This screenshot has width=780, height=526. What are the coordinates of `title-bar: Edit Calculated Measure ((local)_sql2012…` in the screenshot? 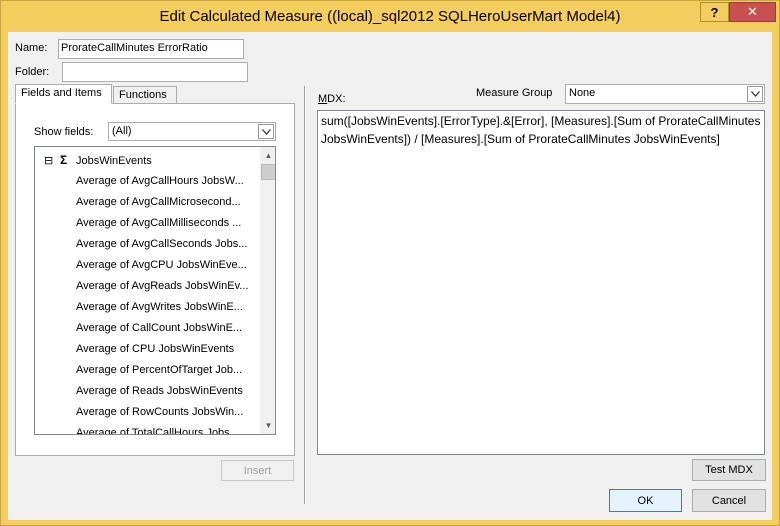 It's located at (390, 16).